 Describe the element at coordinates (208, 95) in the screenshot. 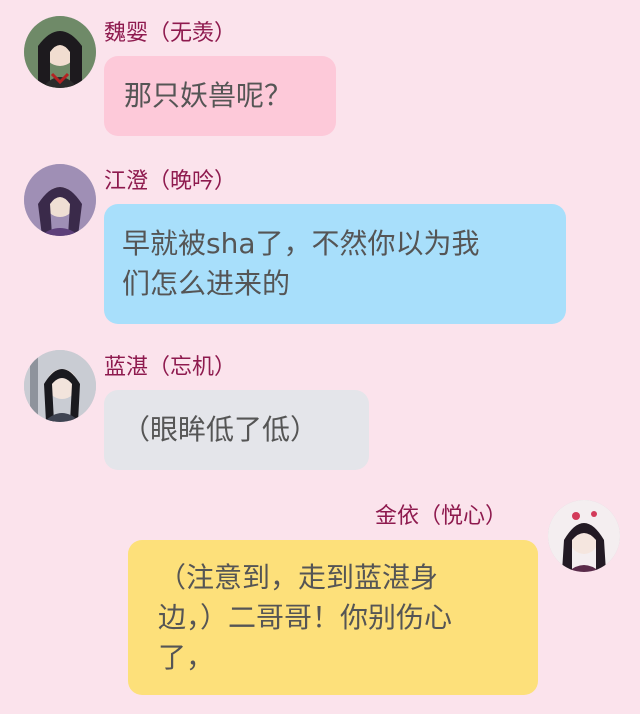

I see `message-text: 那只妖兽呢？` at that location.